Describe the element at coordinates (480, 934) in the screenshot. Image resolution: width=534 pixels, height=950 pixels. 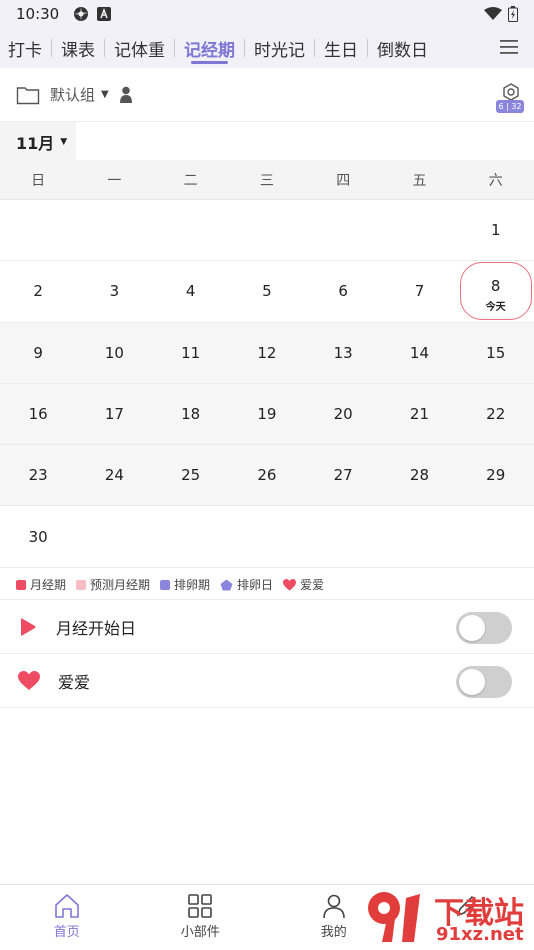
I see `watermark-subtext: 91xz.net` at that location.